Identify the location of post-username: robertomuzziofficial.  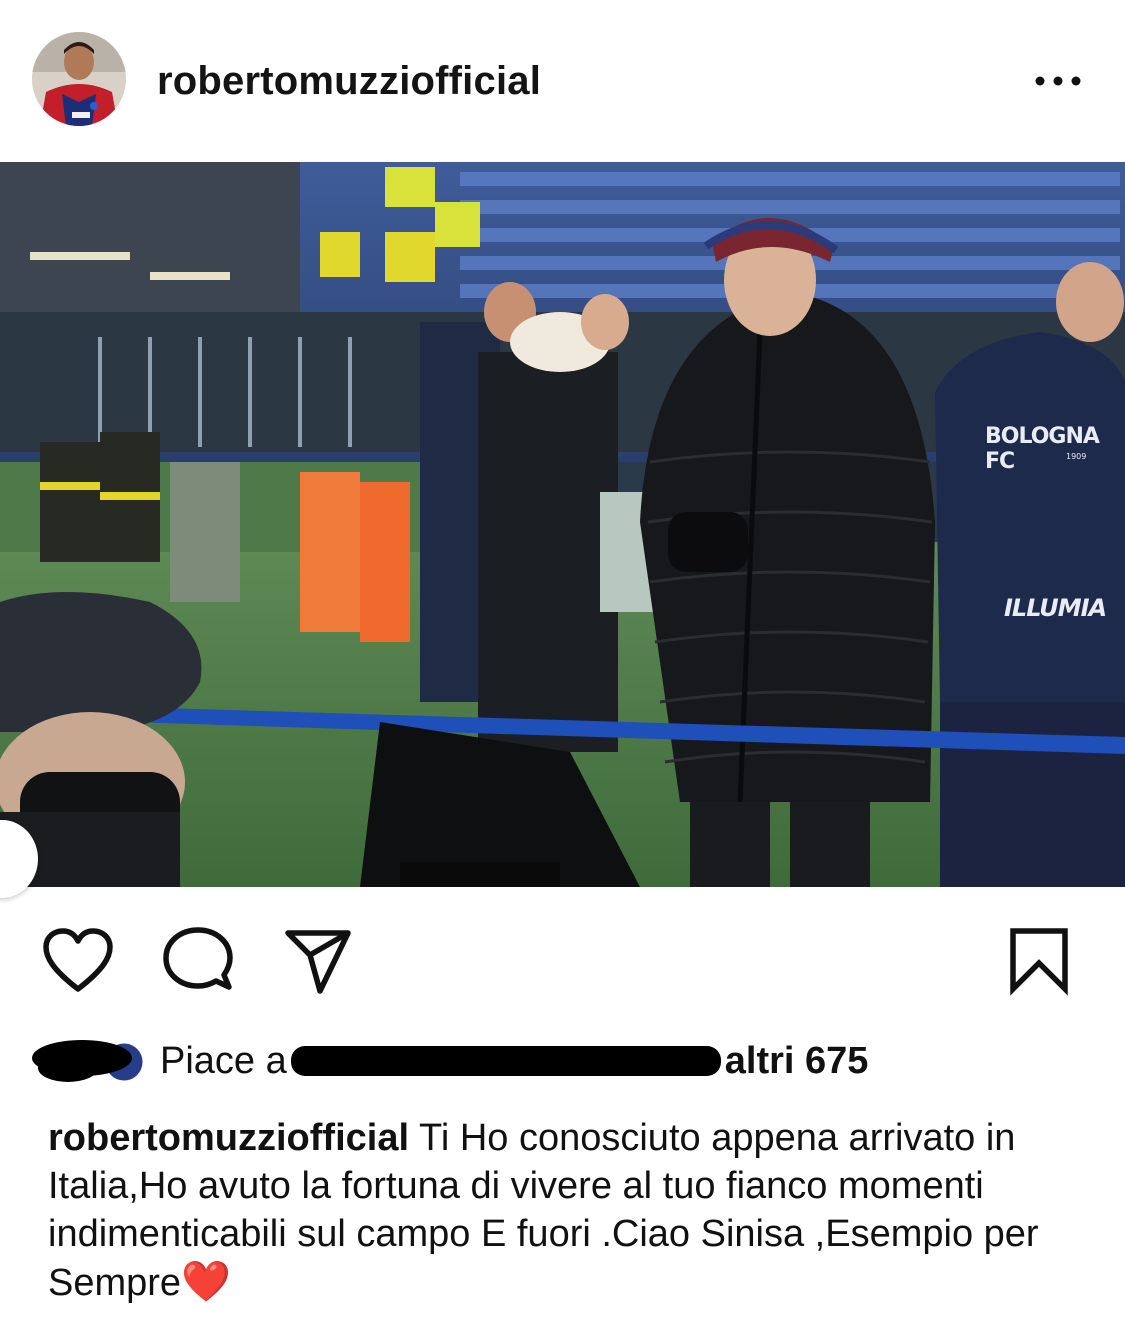
(349, 81).